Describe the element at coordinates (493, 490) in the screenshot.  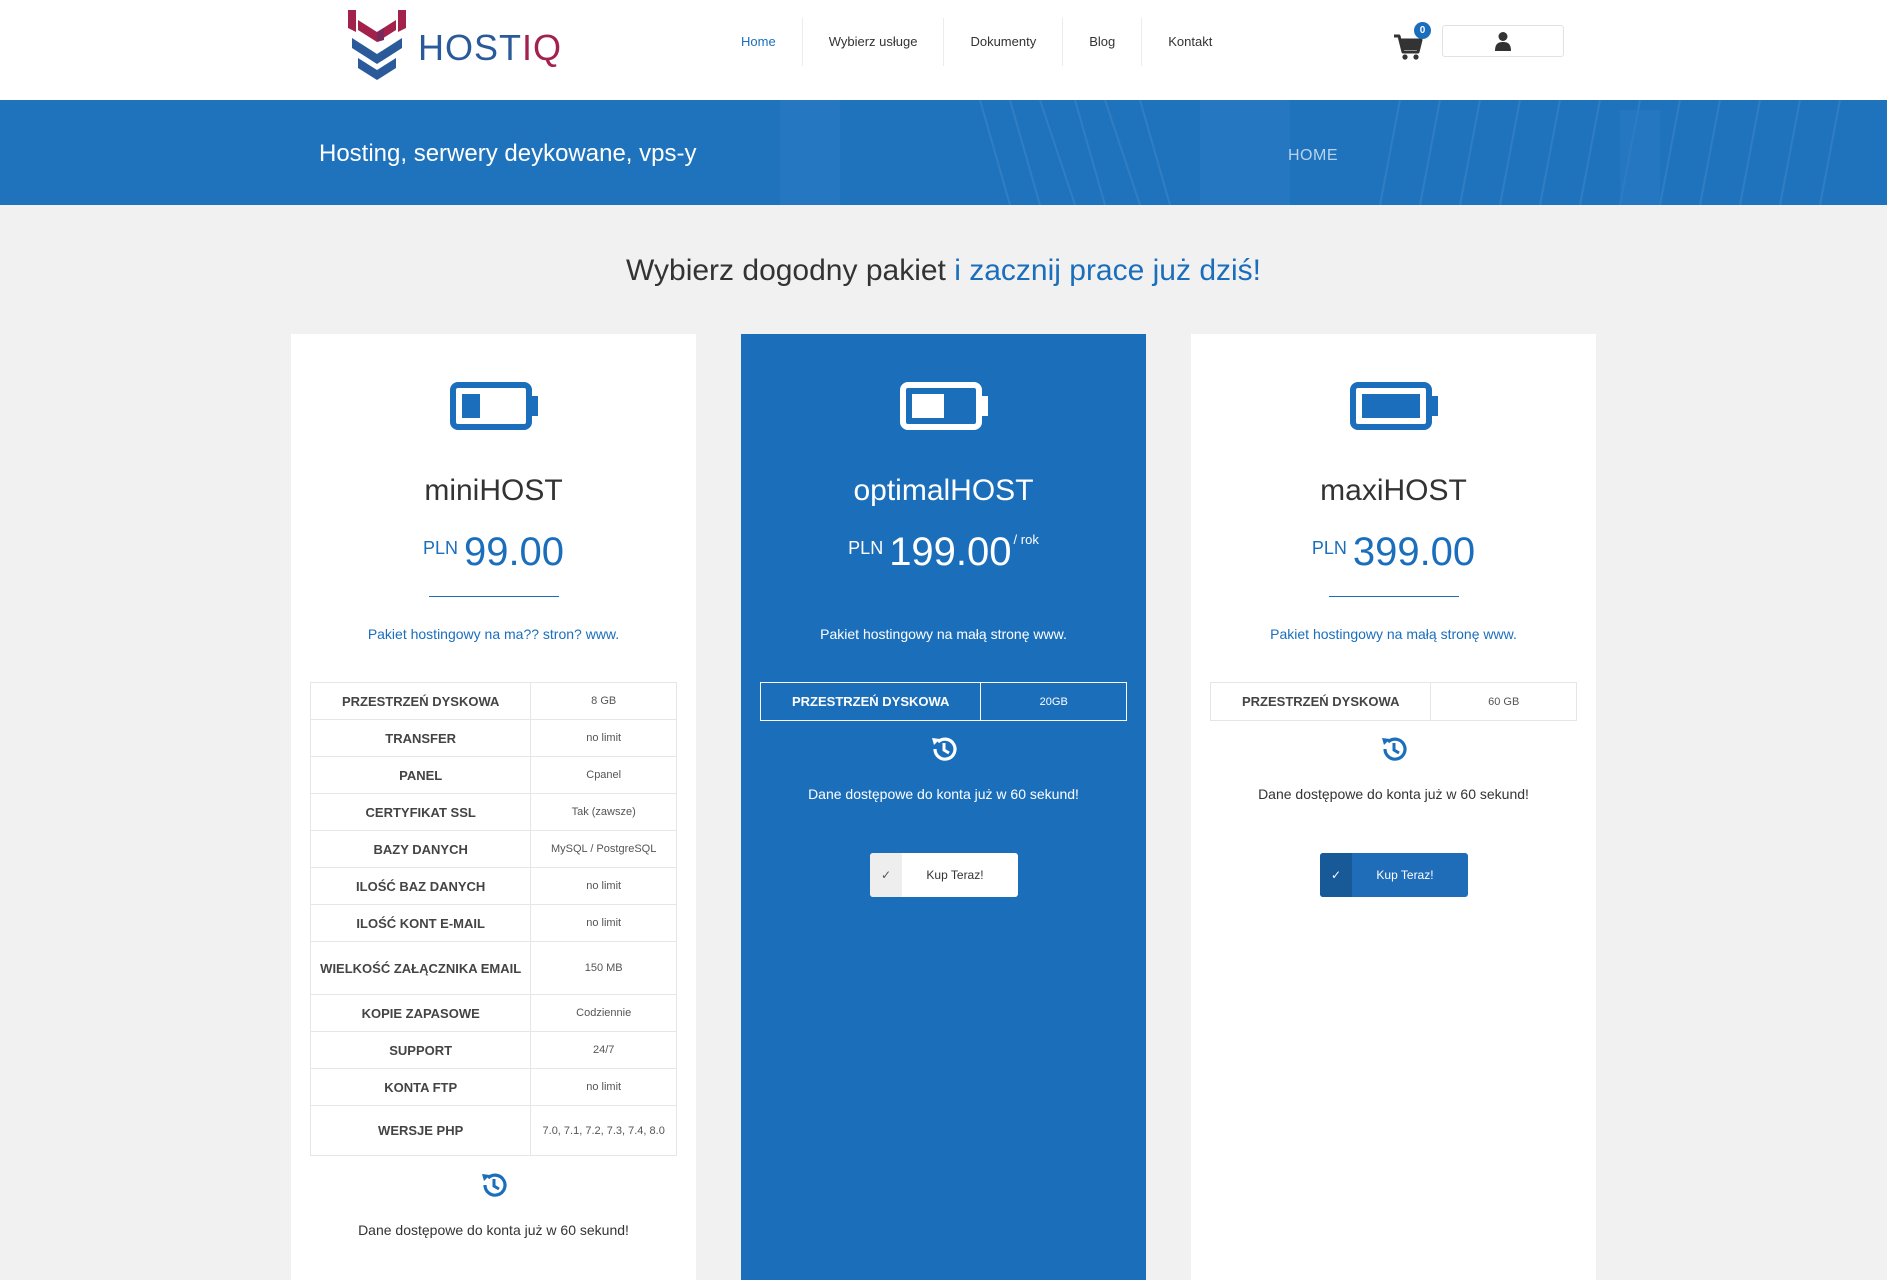
I see `plan-name: miniHOST` at that location.